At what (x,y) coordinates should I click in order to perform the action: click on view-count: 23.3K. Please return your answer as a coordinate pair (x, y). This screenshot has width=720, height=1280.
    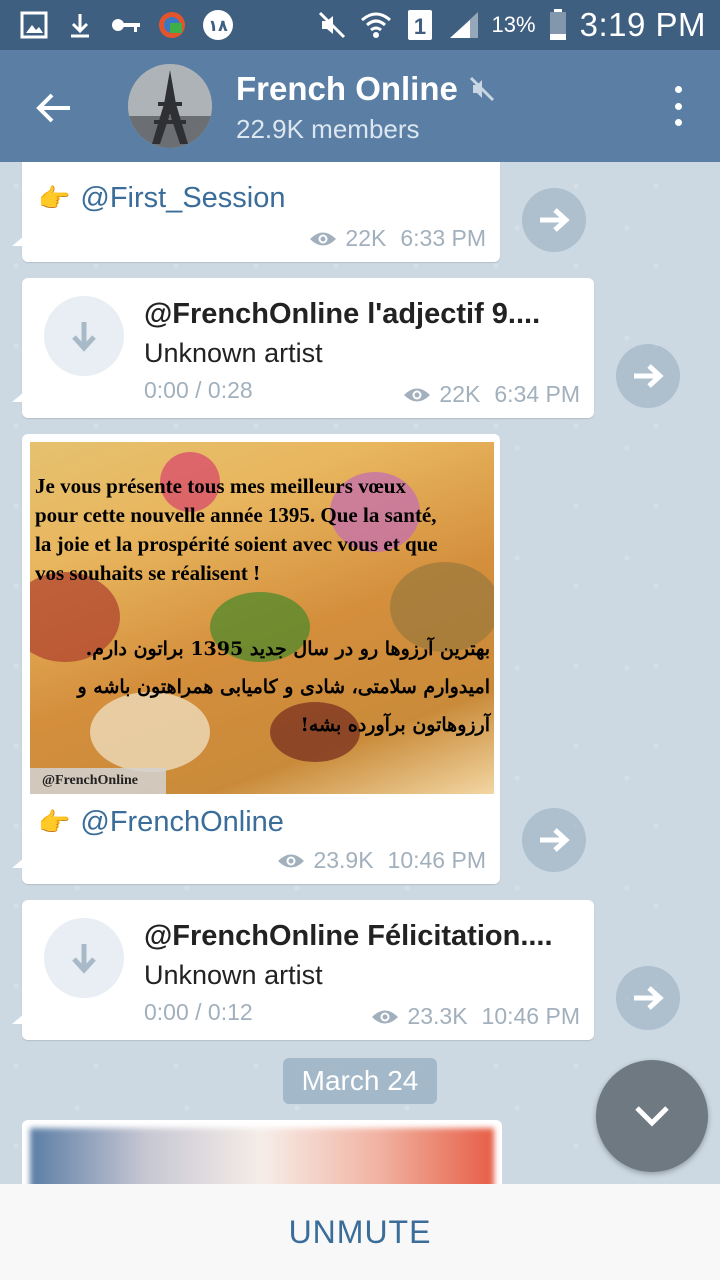
    Looking at the image, I should click on (437, 1016).